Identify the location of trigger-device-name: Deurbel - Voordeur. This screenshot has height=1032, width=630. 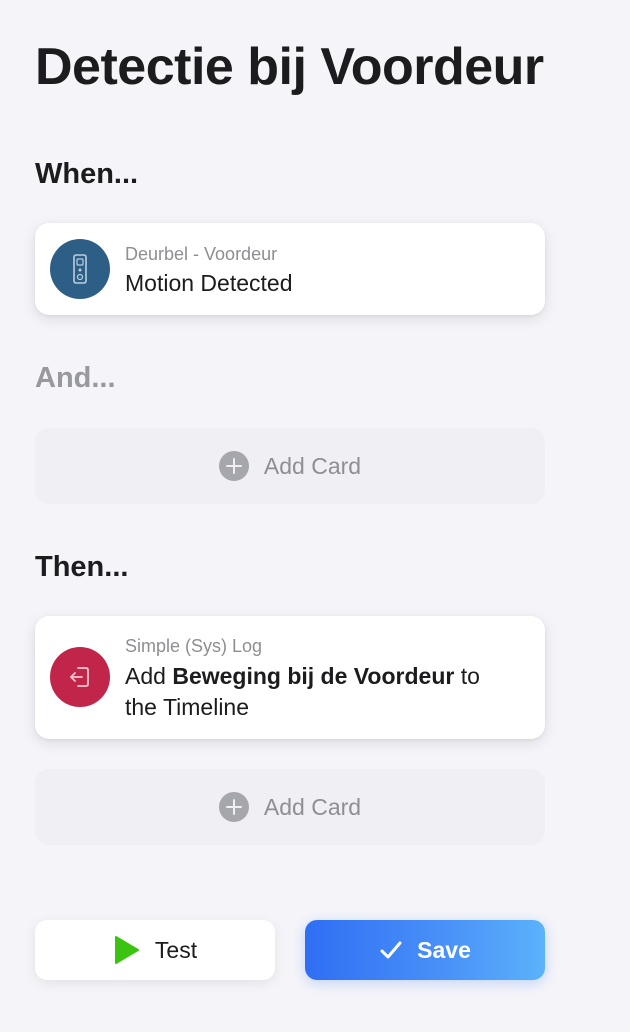
(201, 254).